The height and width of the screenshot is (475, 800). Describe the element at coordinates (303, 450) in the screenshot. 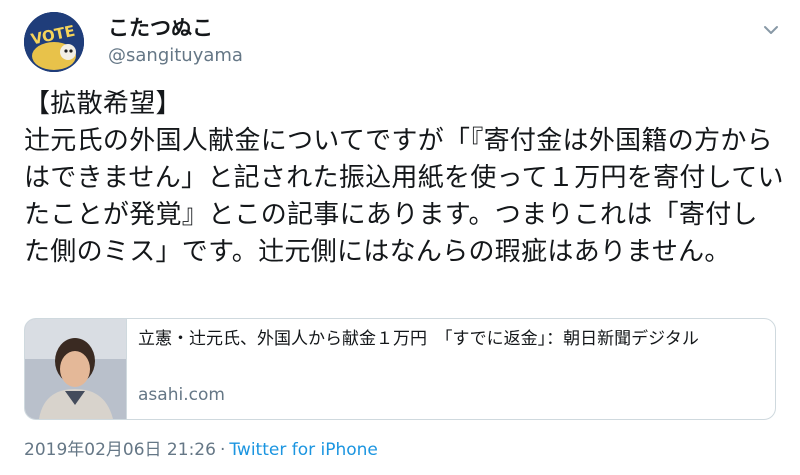

I see `source-link: Twitter for iPhone` at that location.